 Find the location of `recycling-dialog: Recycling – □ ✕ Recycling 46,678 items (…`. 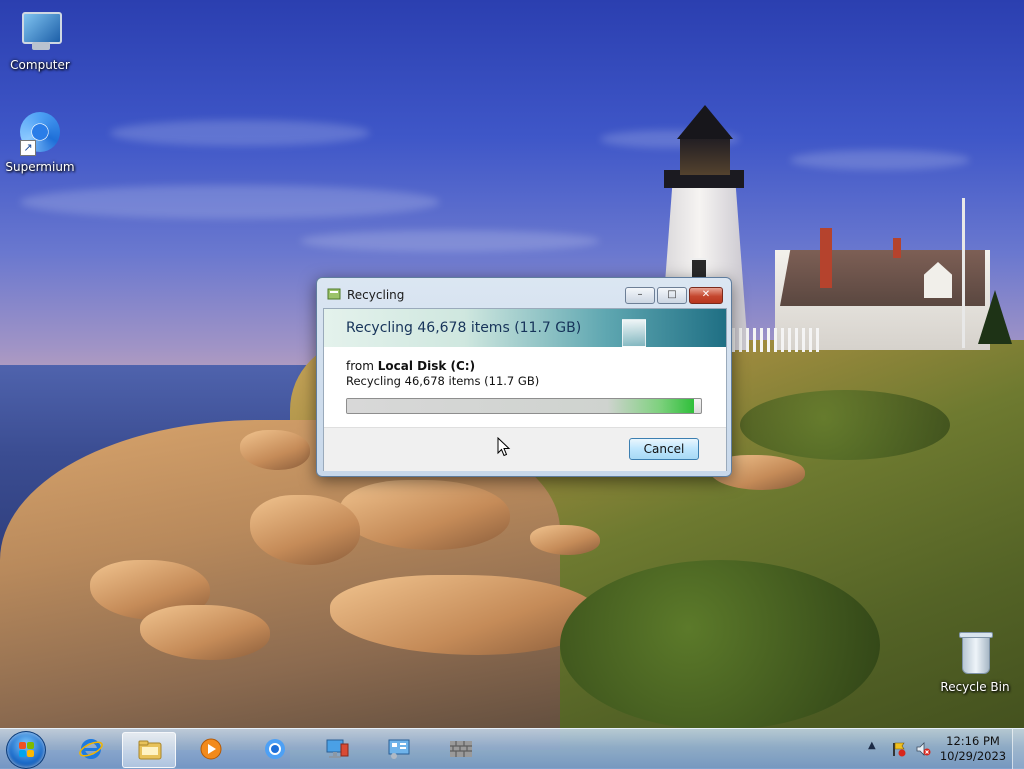

recycling-dialog: Recycling – □ ✕ Recycling 46,678 items (… is located at coordinates (524, 377).